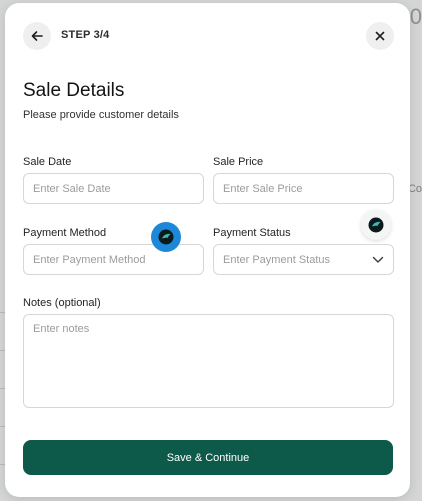  What do you see at coordinates (238, 162) in the screenshot?
I see `sale-price-label: Sale Price` at bounding box center [238, 162].